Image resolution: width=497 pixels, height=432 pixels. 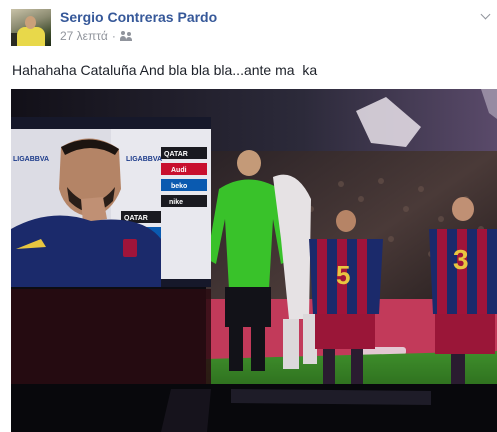 I want to click on avatar-head, so click(x=30, y=22).